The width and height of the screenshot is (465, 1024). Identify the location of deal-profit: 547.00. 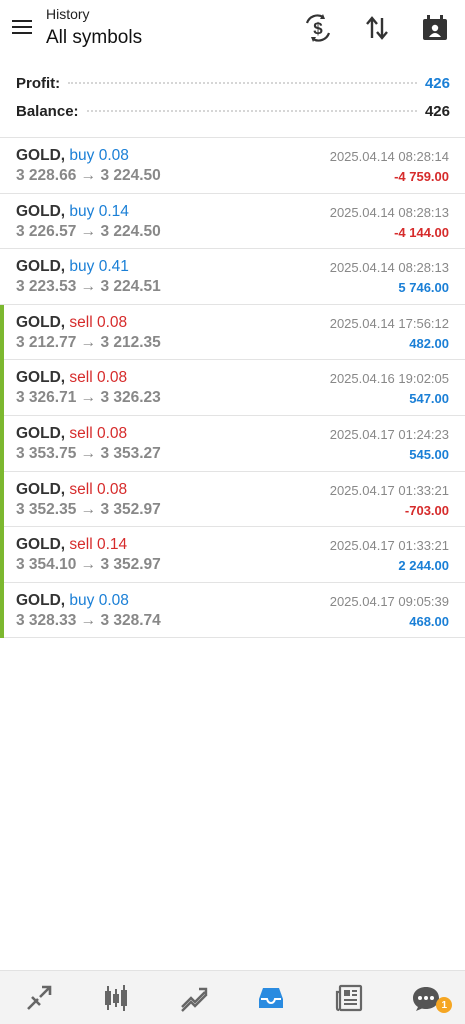
(429, 399).